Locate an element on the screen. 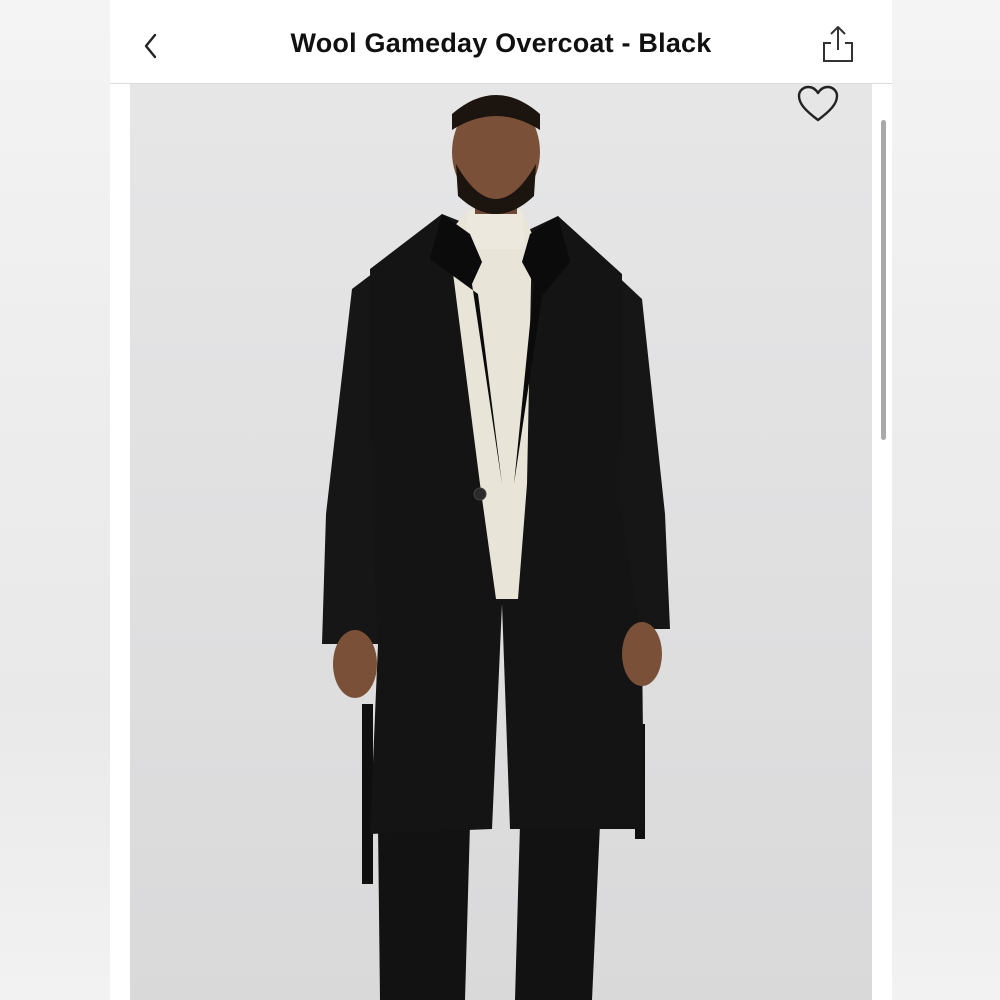 The image size is (1000, 1000). left-margin-blur is located at coordinates (55, 500).